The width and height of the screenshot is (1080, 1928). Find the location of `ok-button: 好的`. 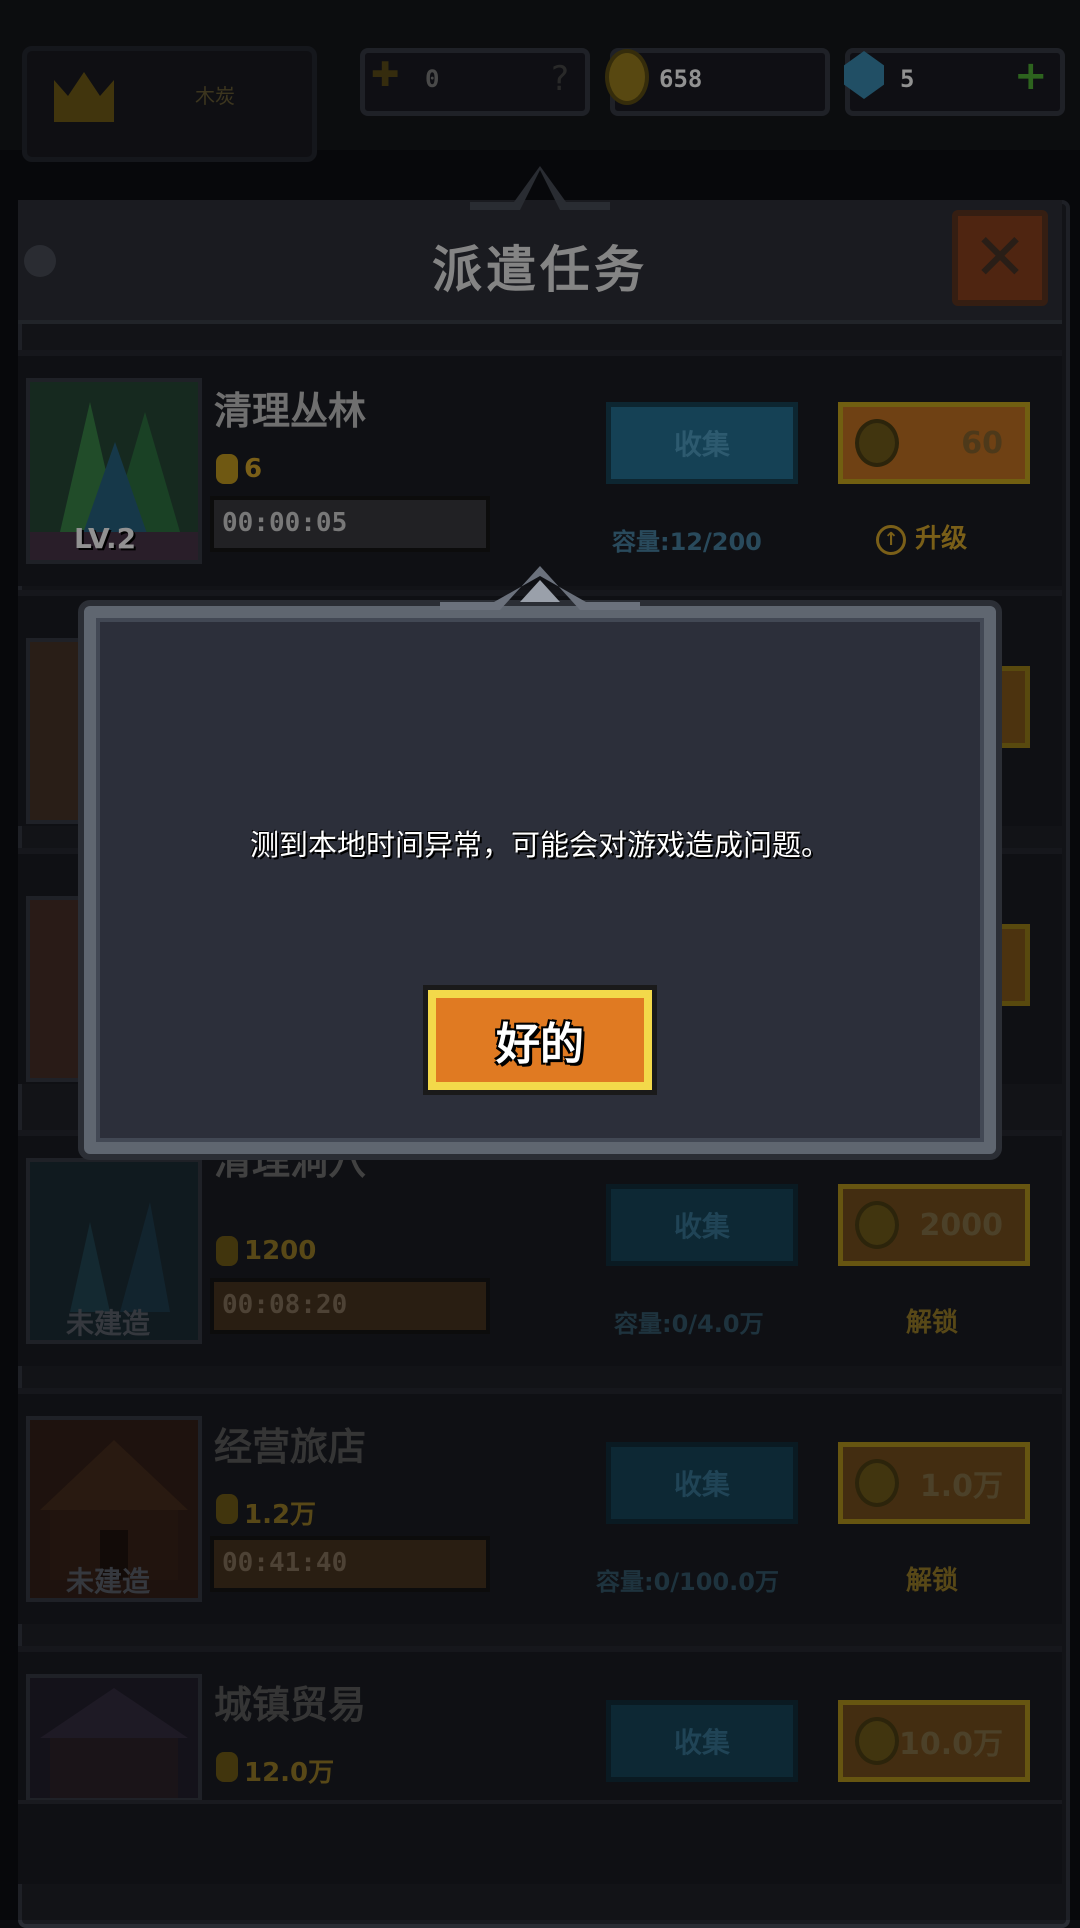

ok-button: 好的 is located at coordinates (540, 1040).